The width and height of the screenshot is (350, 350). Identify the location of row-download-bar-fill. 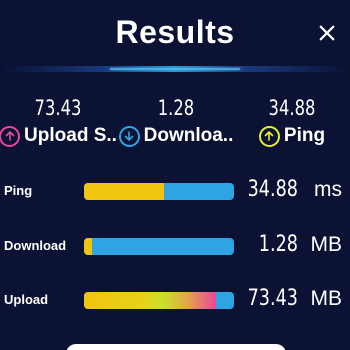
(88, 246).